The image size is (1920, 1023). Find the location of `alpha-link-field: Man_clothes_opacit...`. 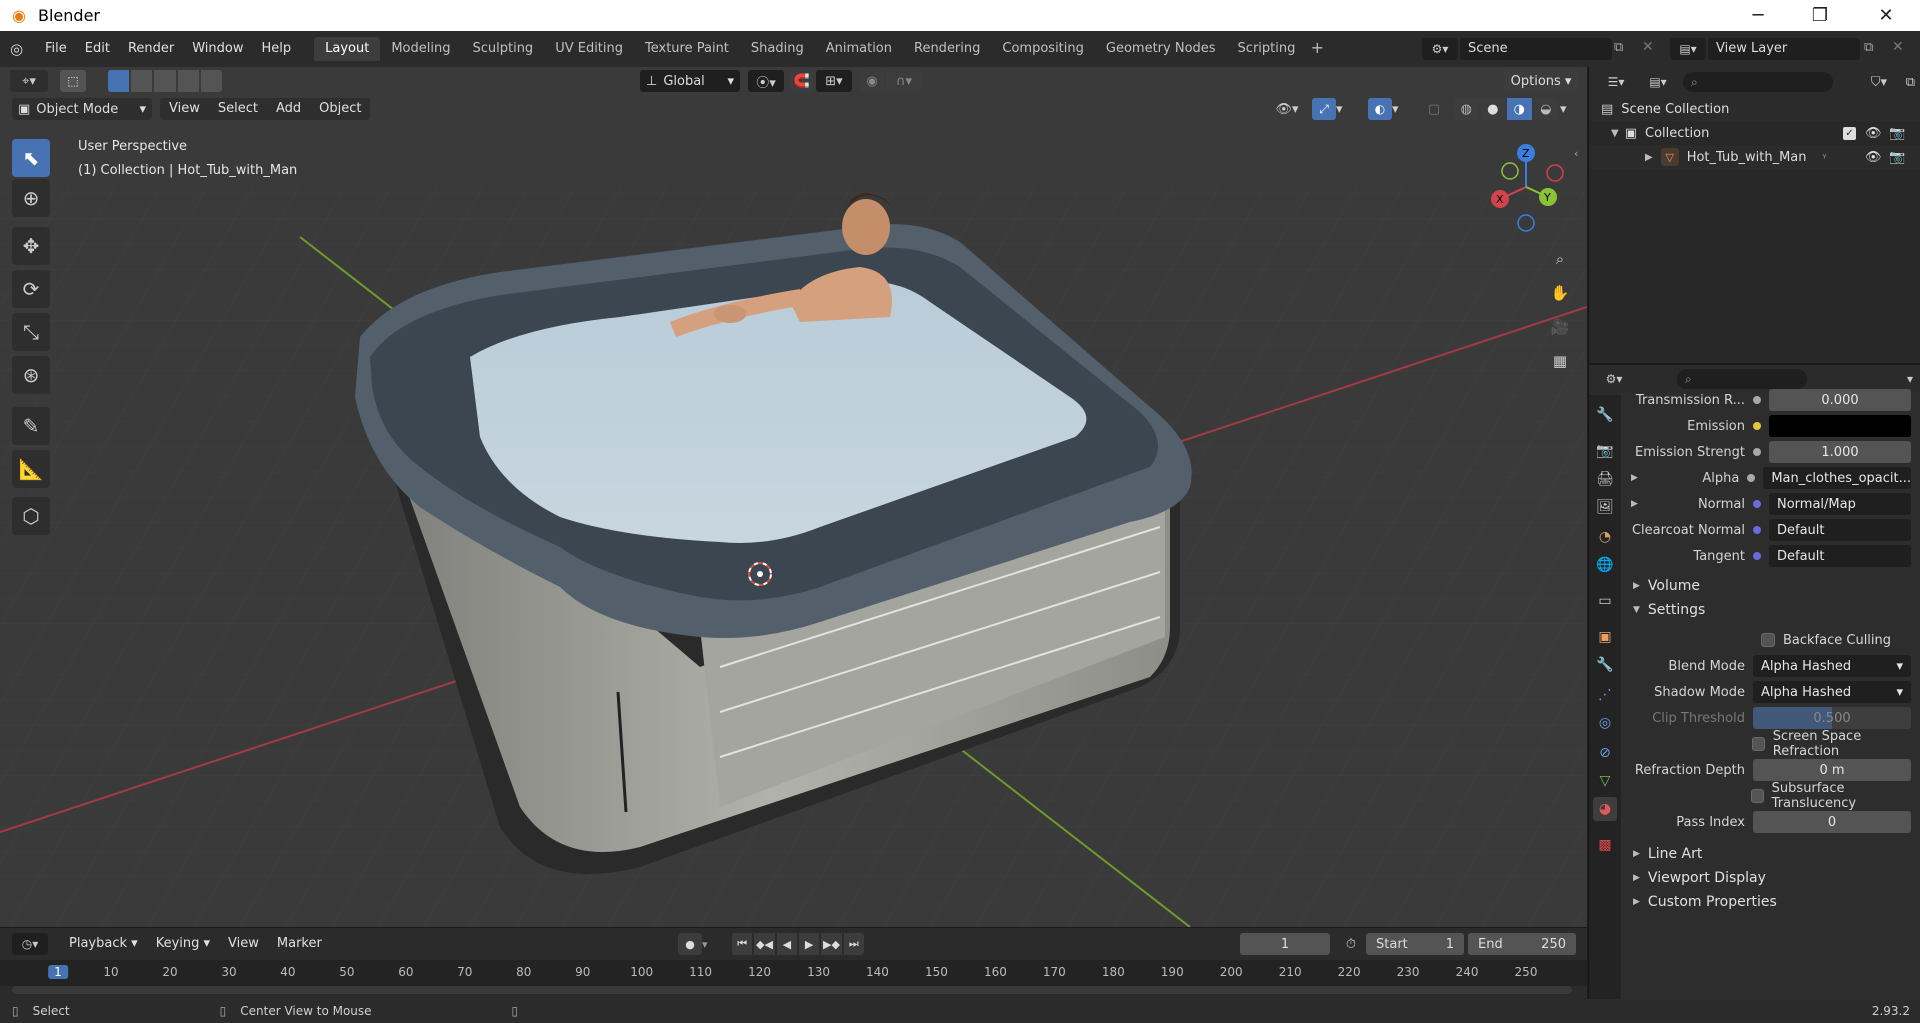

alpha-link-field: Man_clothes_opacit... is located at coordinates (1837, 478).